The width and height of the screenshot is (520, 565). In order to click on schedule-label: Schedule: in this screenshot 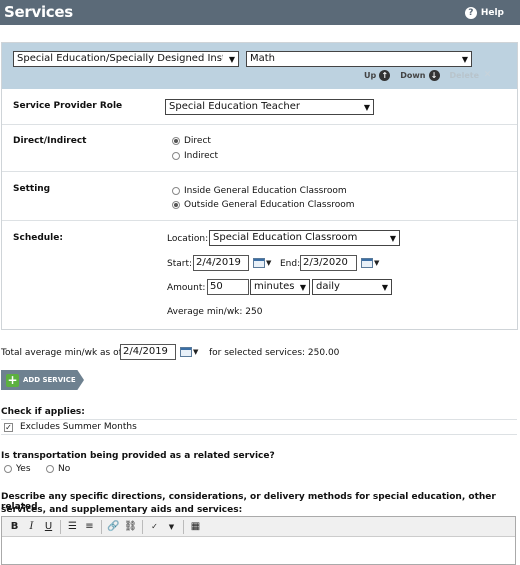, I will do `click(38, 238)`.